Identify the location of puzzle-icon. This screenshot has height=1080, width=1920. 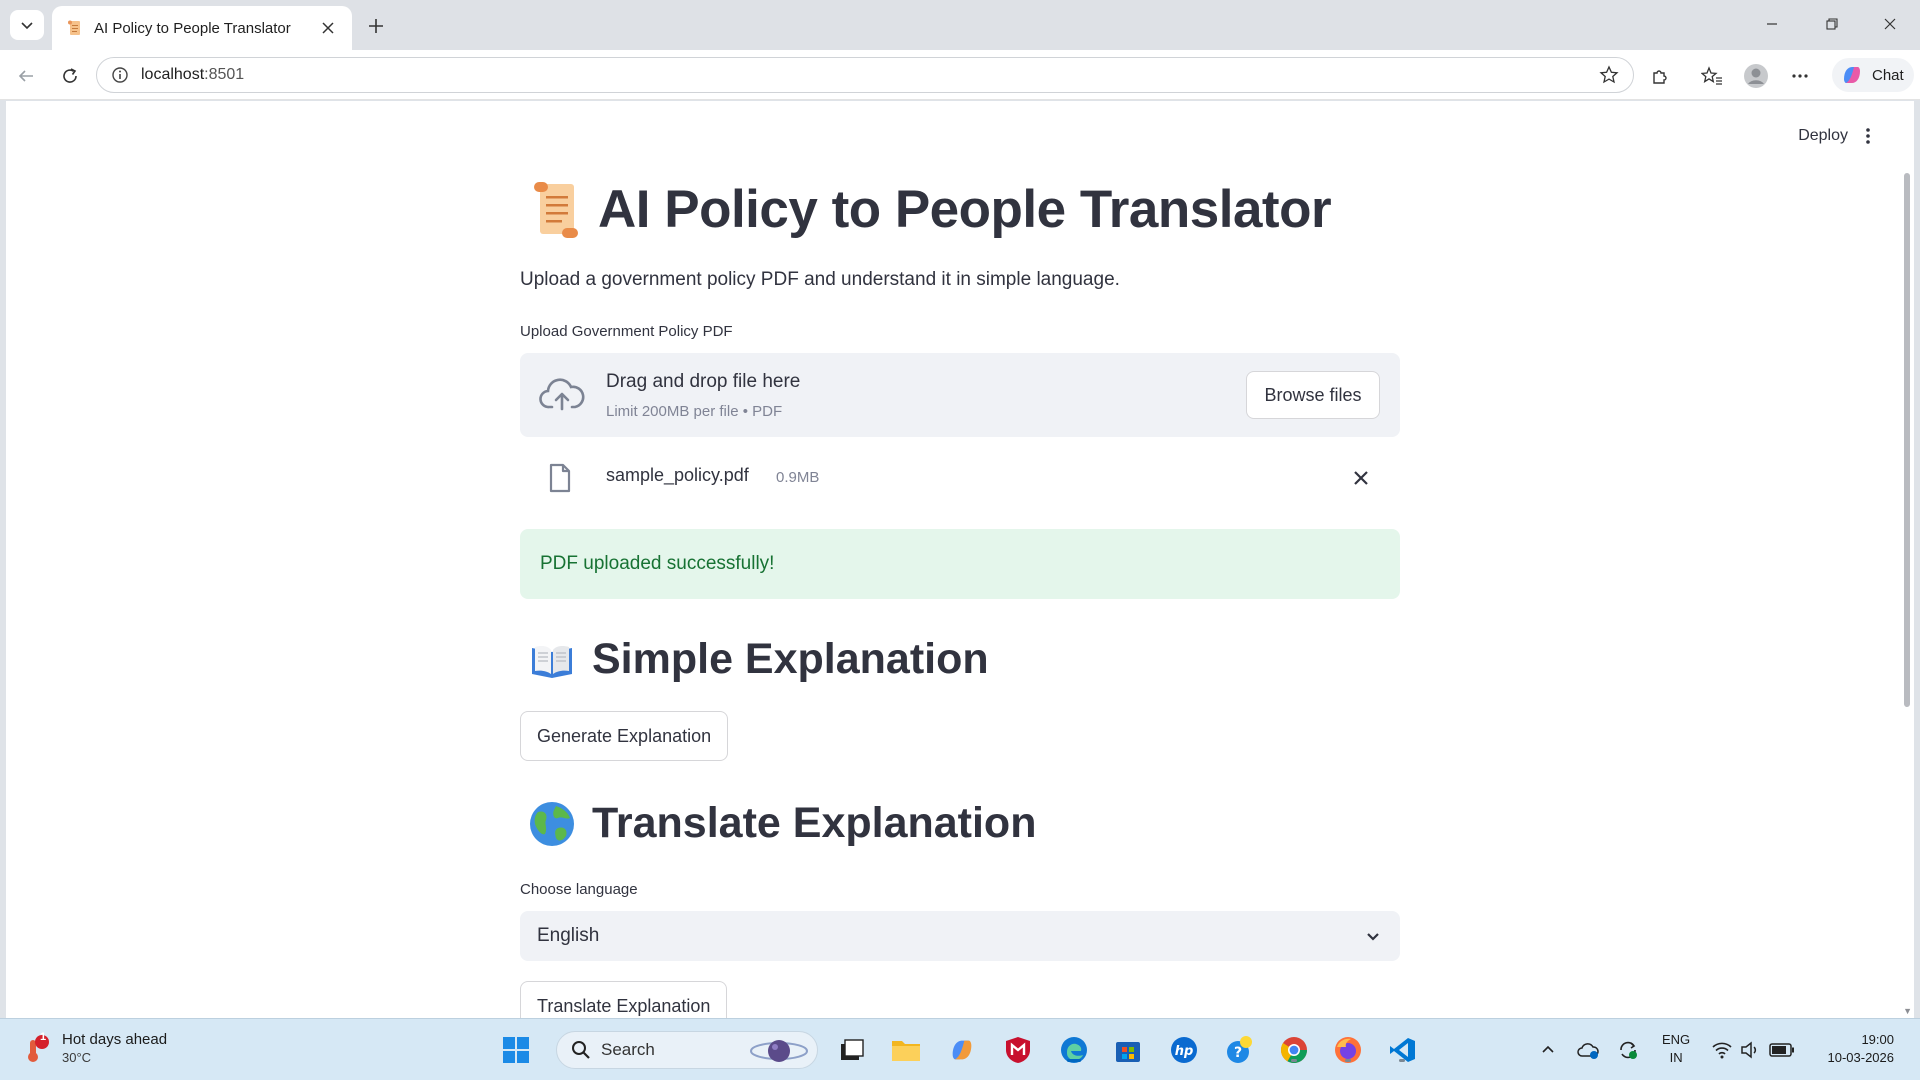
(1660, 77).